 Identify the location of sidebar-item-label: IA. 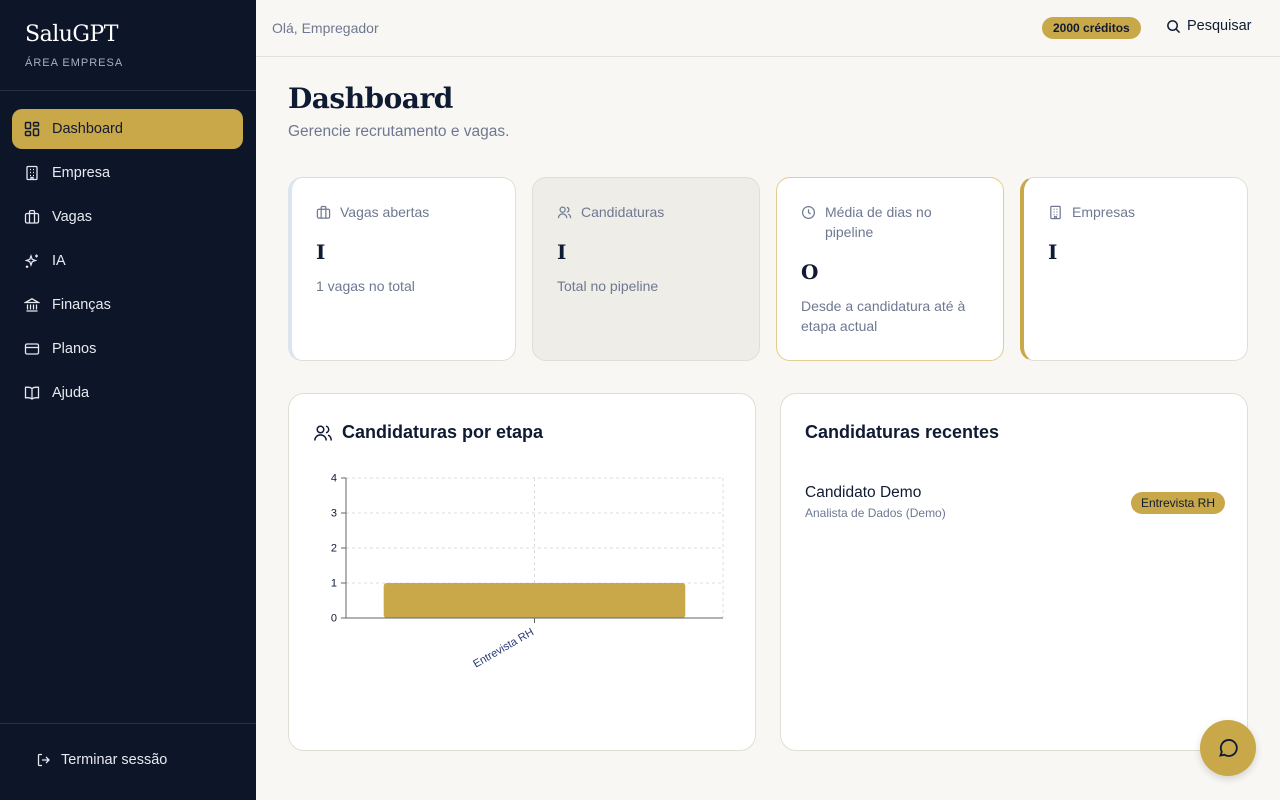
(59, 261).